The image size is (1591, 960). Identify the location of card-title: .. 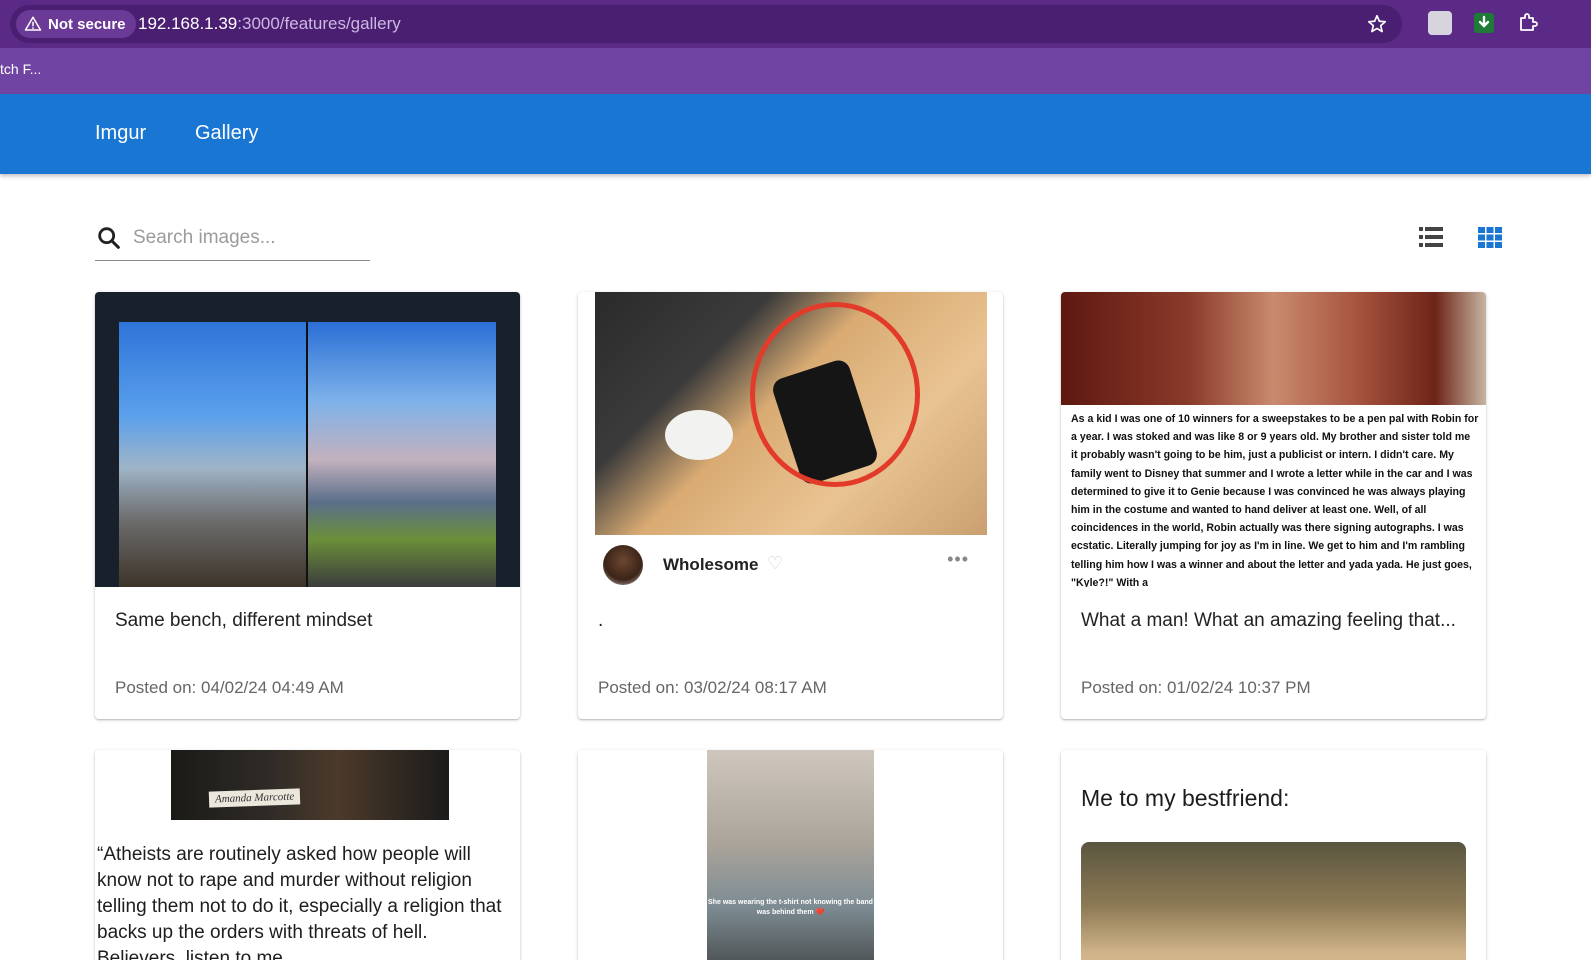
(601, 620).